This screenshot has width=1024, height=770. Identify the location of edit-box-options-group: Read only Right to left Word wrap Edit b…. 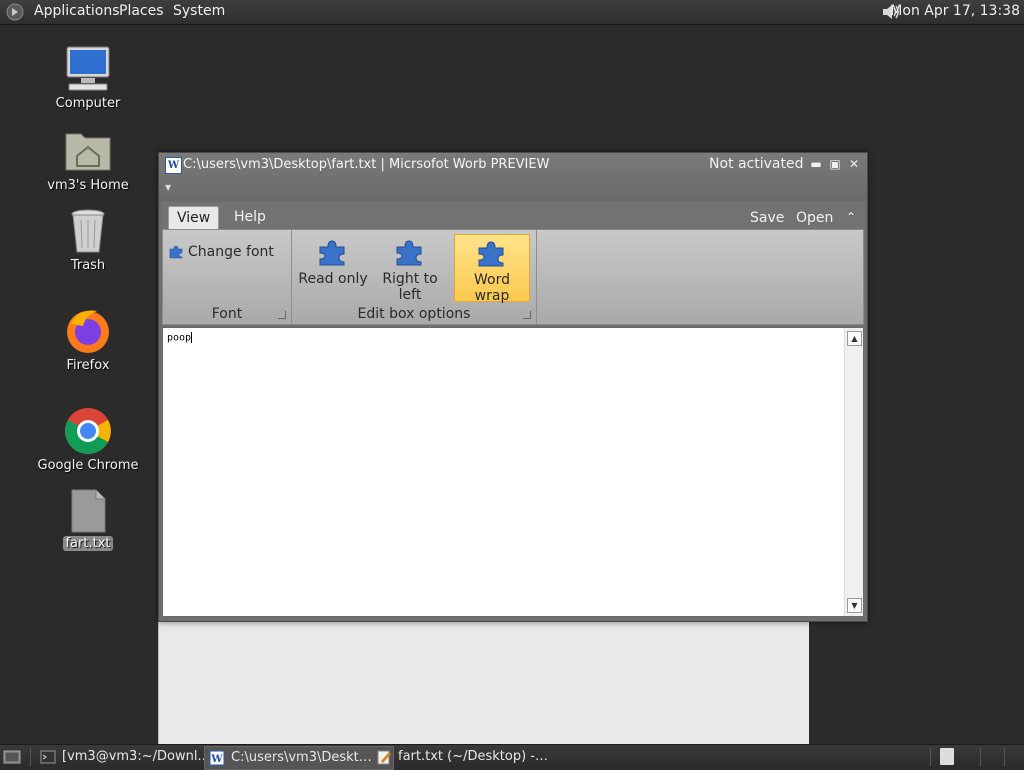
(414, 277).